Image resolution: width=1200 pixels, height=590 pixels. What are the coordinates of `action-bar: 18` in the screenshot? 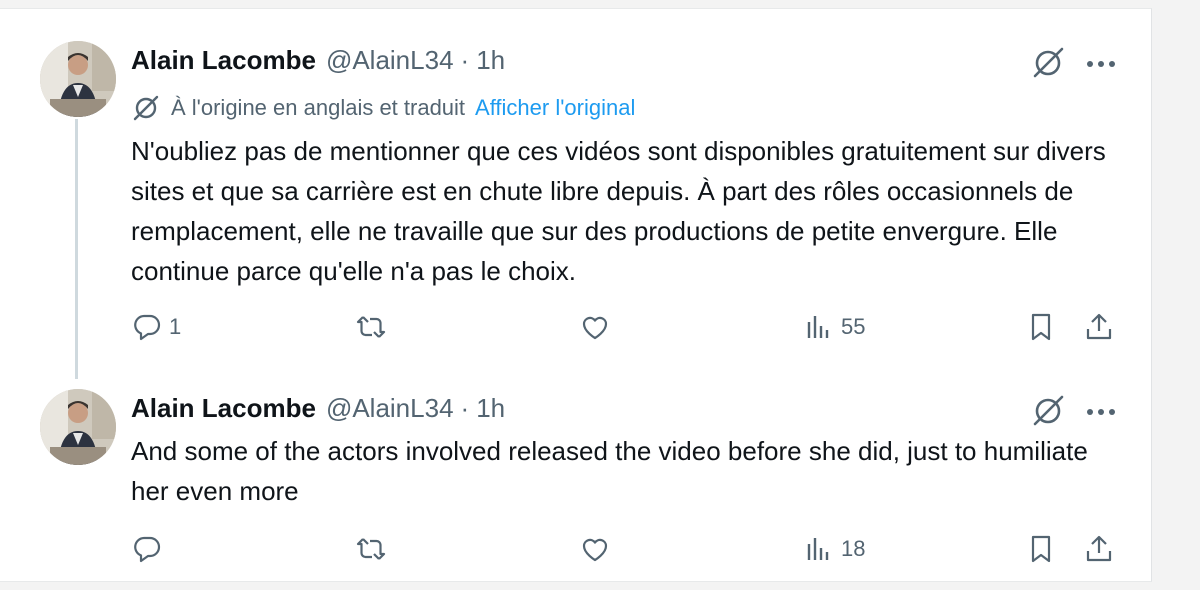 It's located at (626, 549).